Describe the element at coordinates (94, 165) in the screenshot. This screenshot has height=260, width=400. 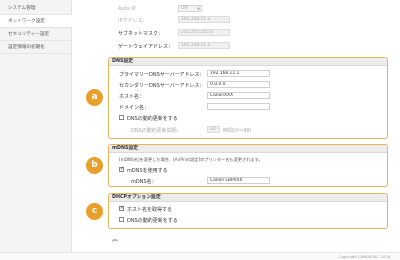
I see `callout-badge-b: b` at that location.